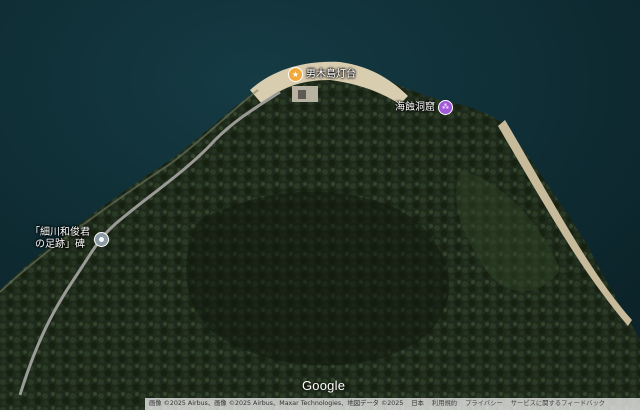 This screenshot has height=410, width=640. I want to click on star-icon: ★, so click(295, 74).